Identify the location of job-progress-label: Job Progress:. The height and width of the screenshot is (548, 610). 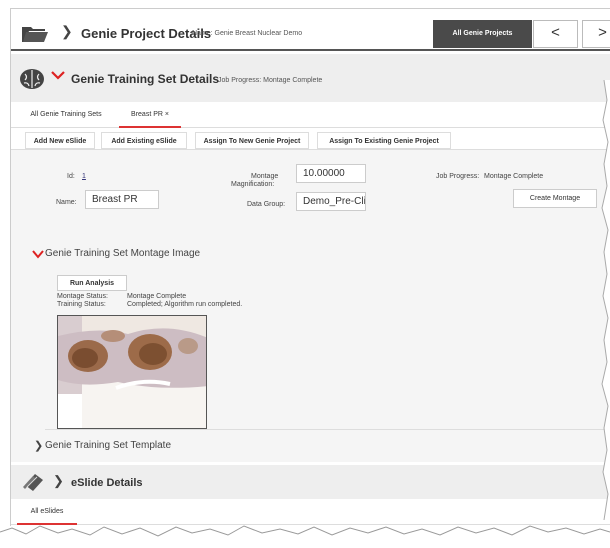
(458, 176).